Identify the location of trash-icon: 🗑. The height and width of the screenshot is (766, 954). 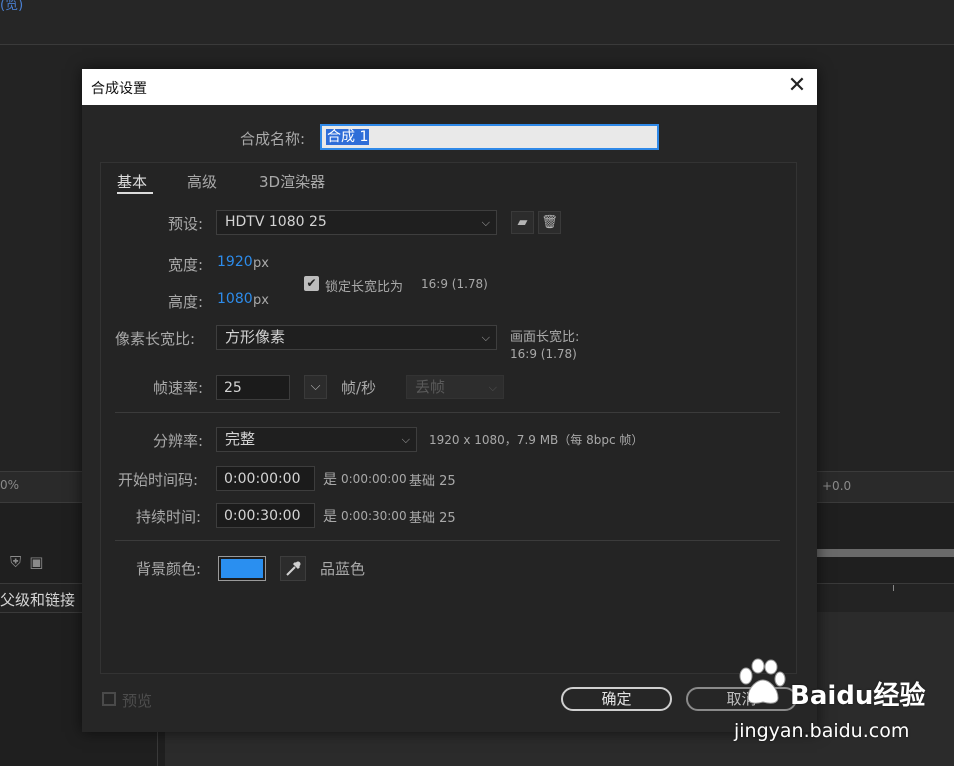
(549, 222).